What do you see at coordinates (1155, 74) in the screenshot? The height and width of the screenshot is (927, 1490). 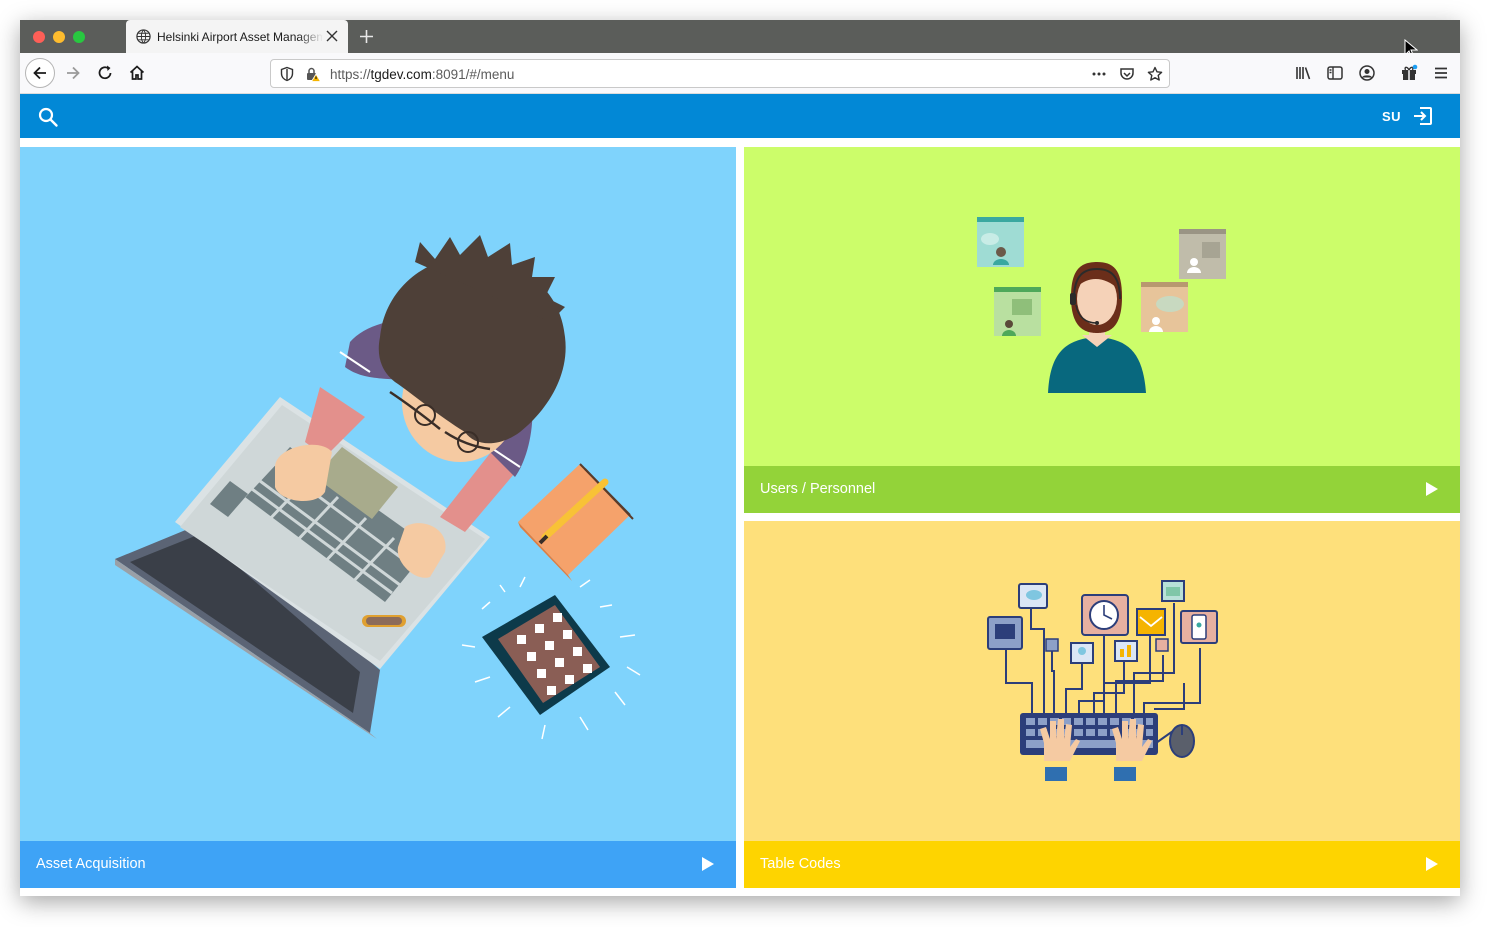 I see `star-icon` at bounding box center [1155, 74].